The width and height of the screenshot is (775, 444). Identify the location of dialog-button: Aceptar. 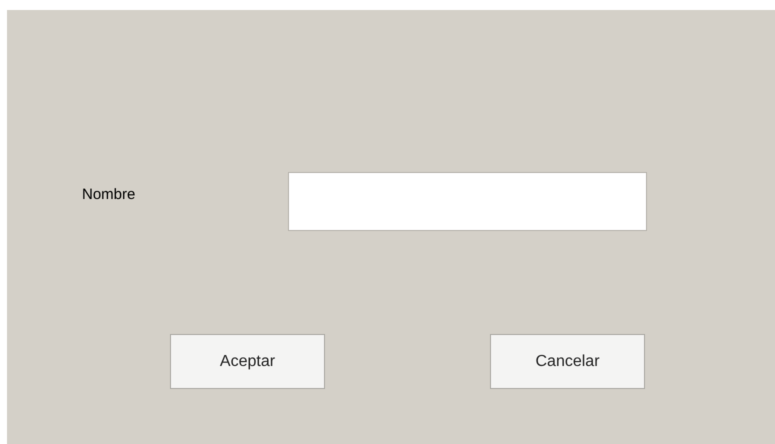
(247, 361).